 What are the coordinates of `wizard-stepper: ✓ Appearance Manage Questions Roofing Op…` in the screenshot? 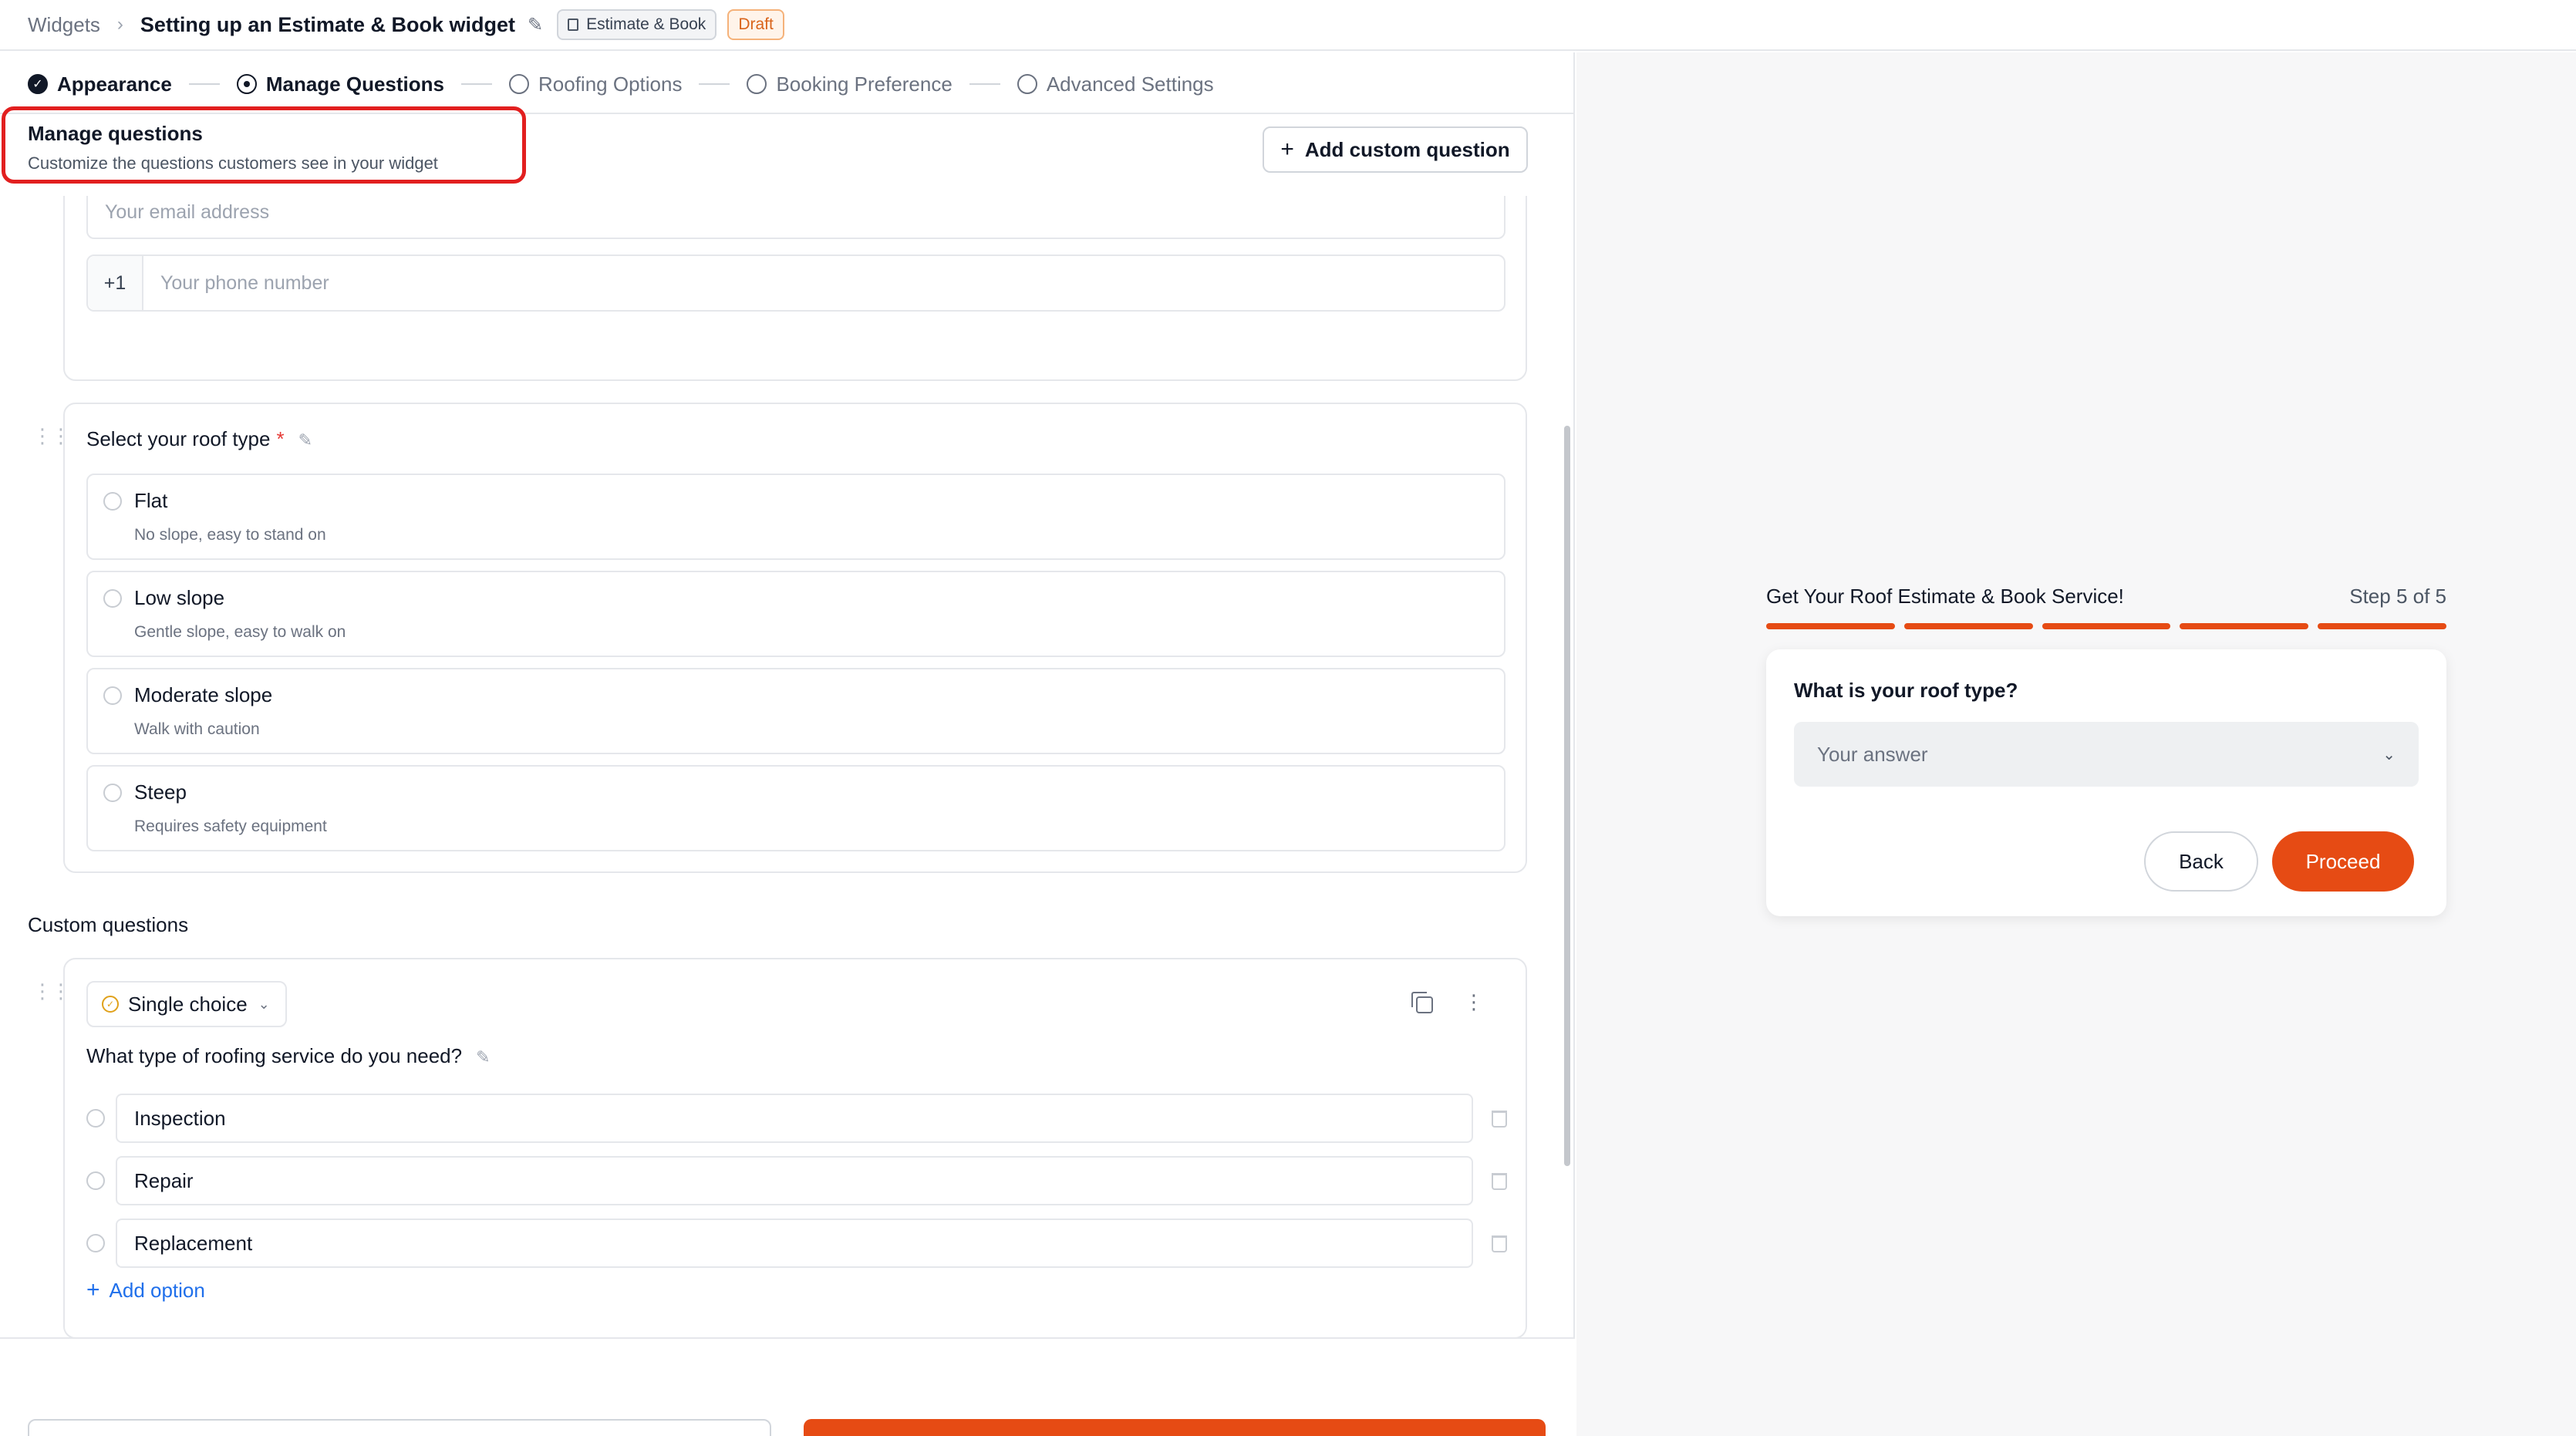 It's located at (621, 84).